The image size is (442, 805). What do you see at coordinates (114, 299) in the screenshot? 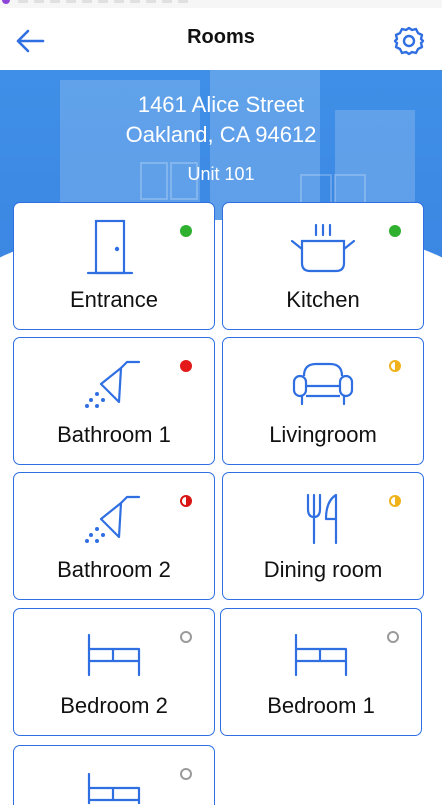
I see `room-name: Entrance` at bounding box center [114, 299].